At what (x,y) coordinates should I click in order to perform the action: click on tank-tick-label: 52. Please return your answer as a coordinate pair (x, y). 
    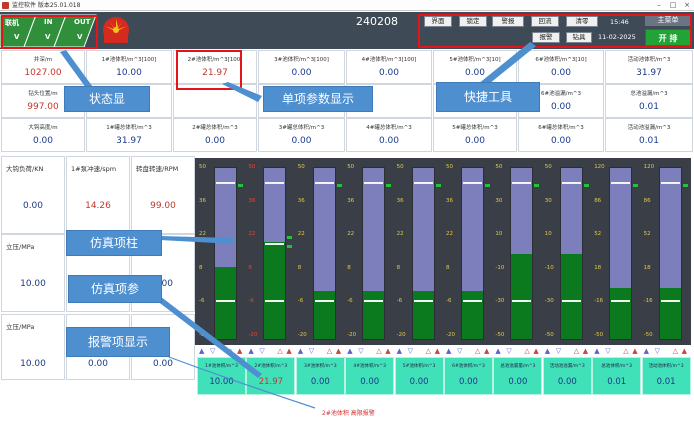
    Looking at the image, I should click on (647, 234).